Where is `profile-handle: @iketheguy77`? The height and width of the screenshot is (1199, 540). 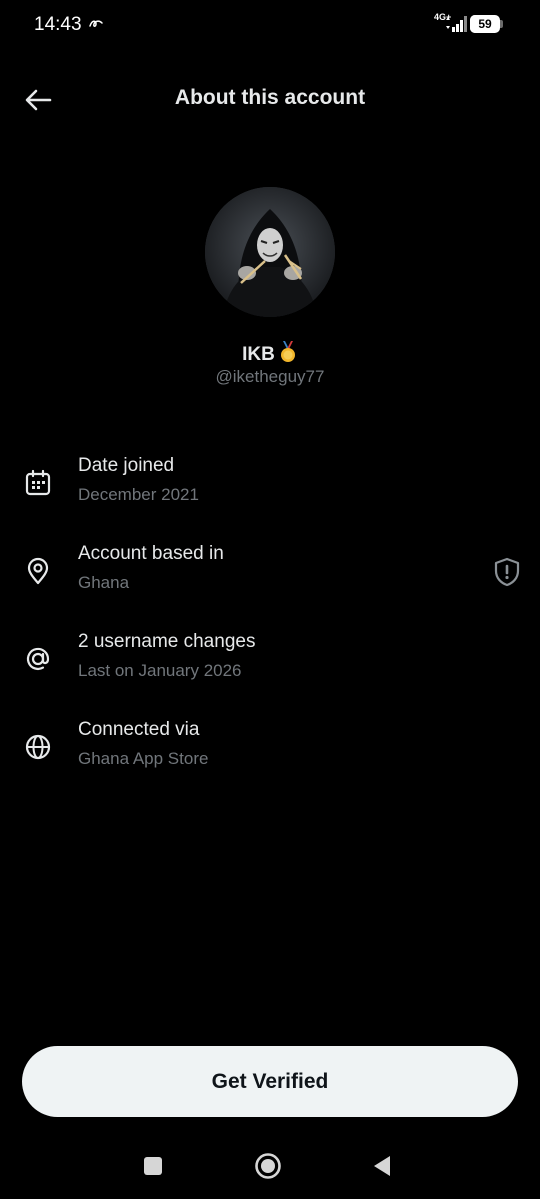
profile-handle: @iketheguy77 is located at coordinates (270, 376).